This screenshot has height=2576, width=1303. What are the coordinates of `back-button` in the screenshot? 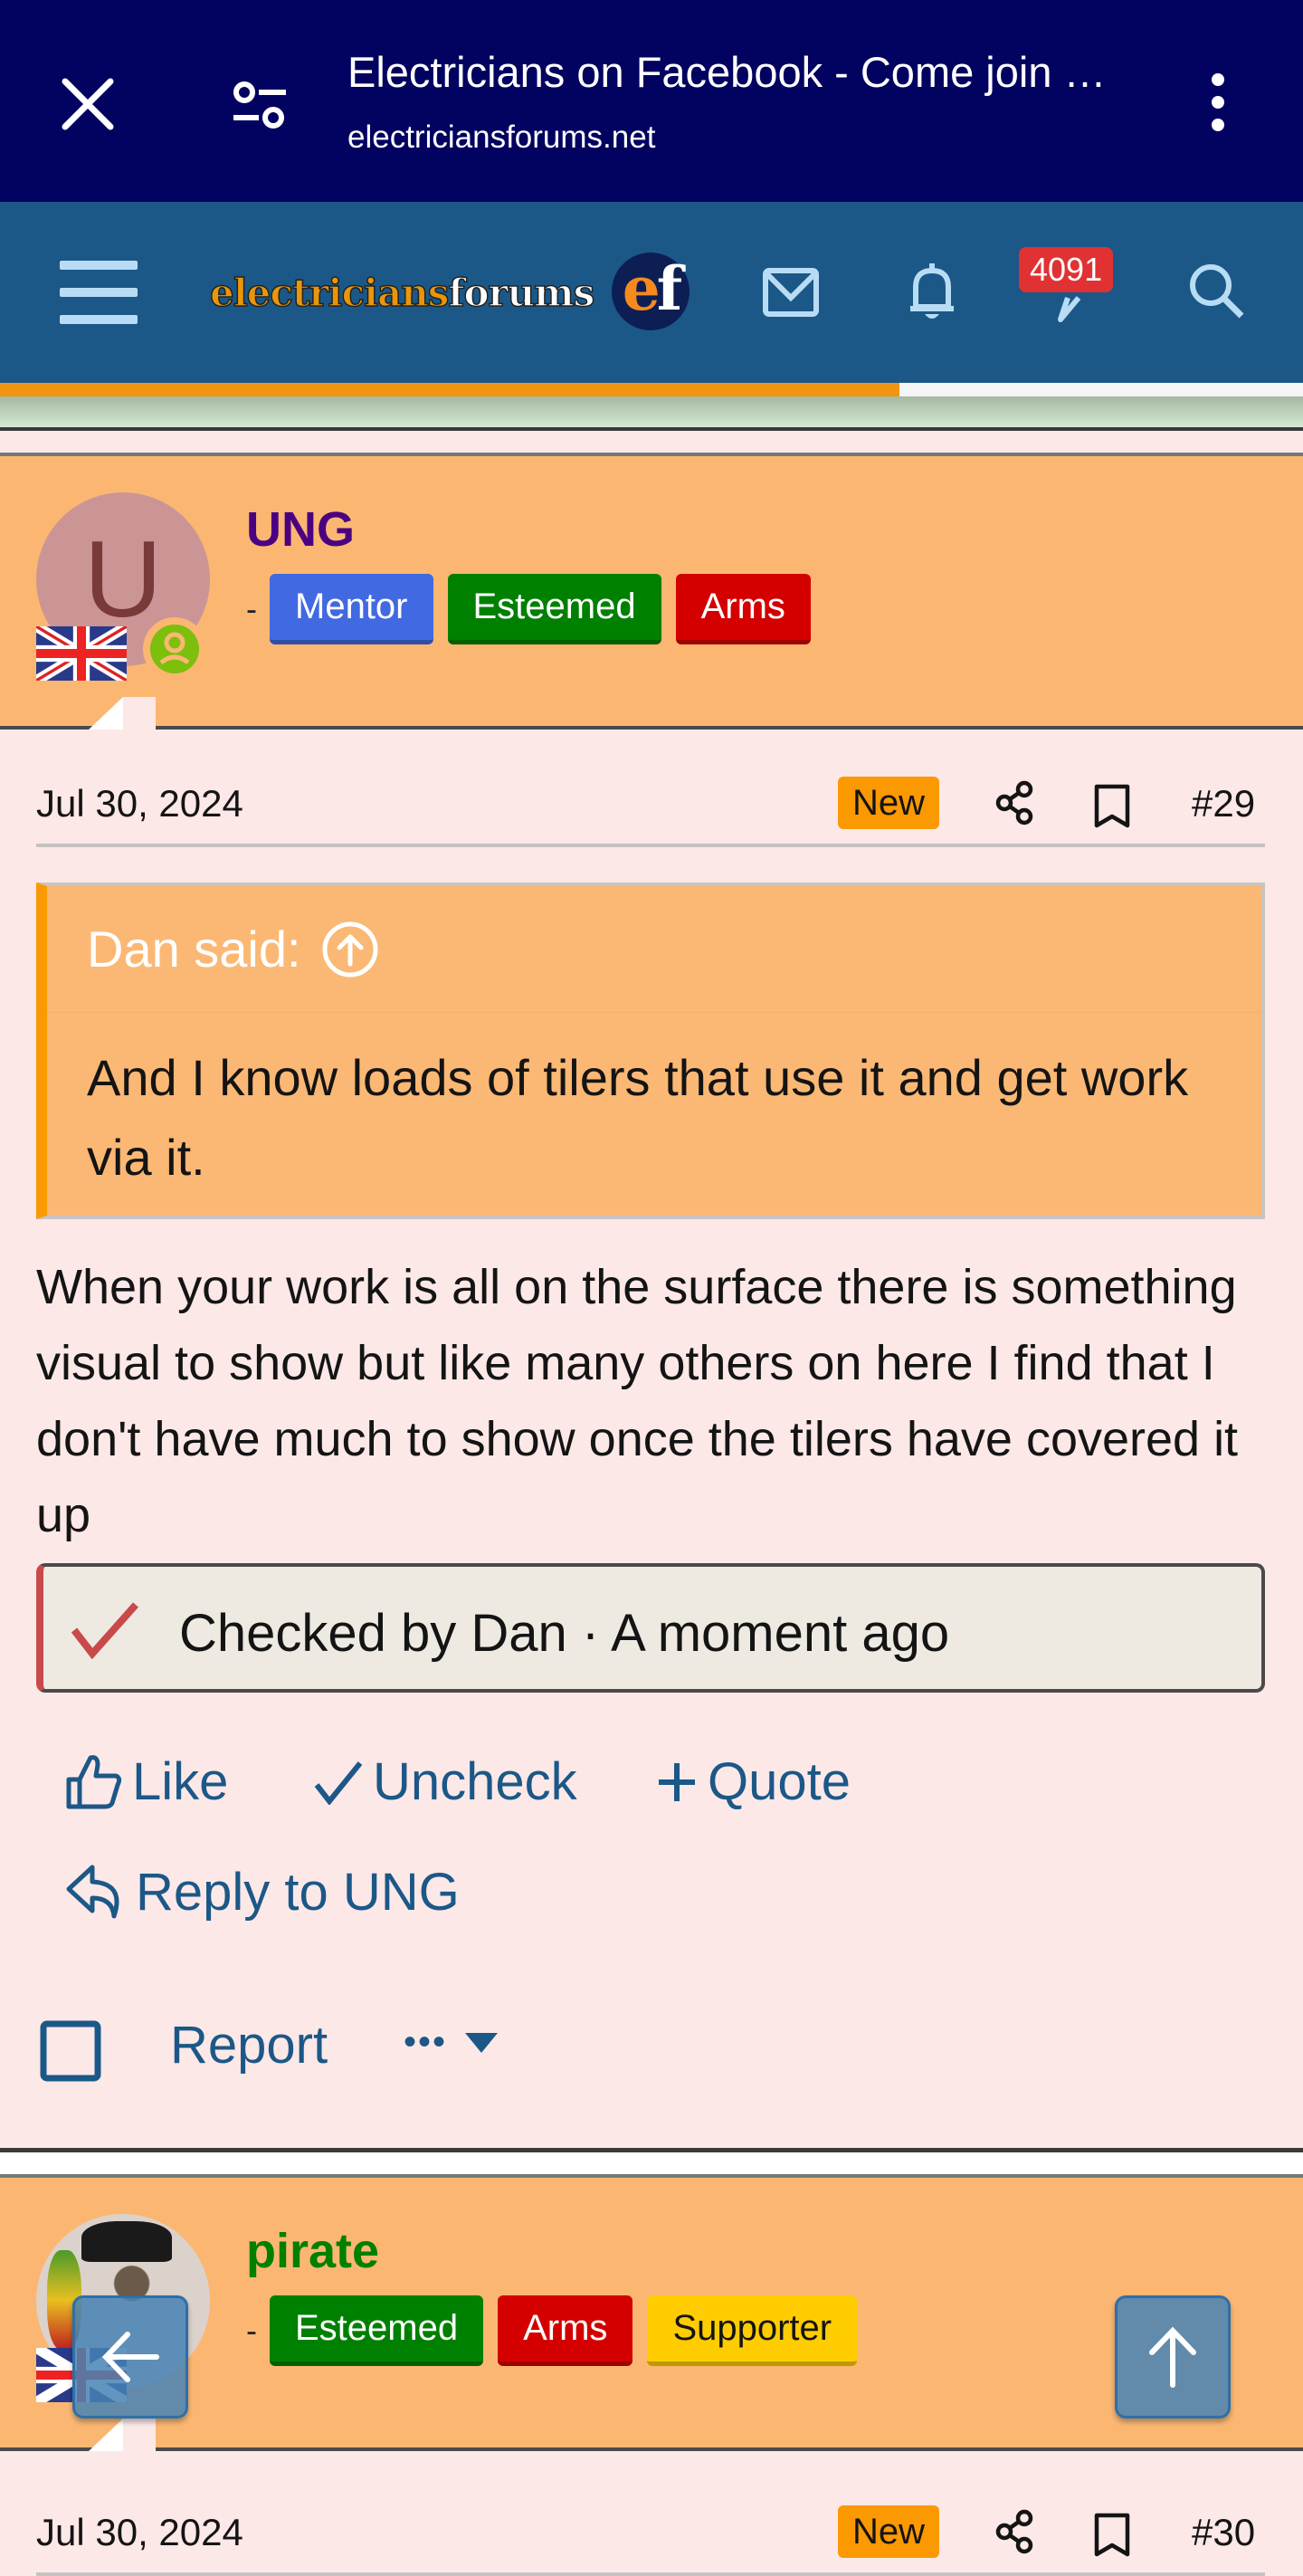 It's located at (130, 2357).